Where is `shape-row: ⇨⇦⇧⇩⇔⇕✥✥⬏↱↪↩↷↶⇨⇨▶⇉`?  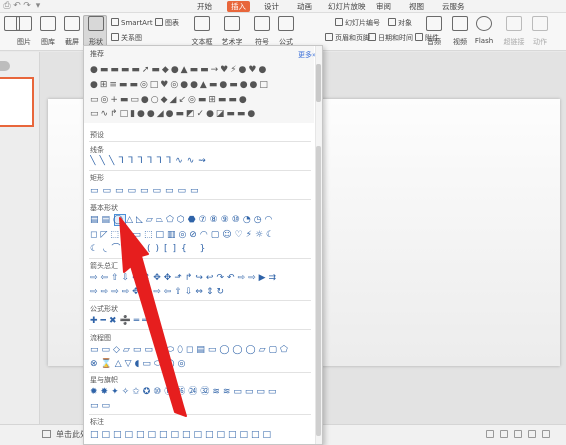
shape-row: ⇨⇦⇧⇩⇔⇕✥✥⬏↱↪↩↷↶⇨⇨▶⇉ is located at coordinates (202, 278).